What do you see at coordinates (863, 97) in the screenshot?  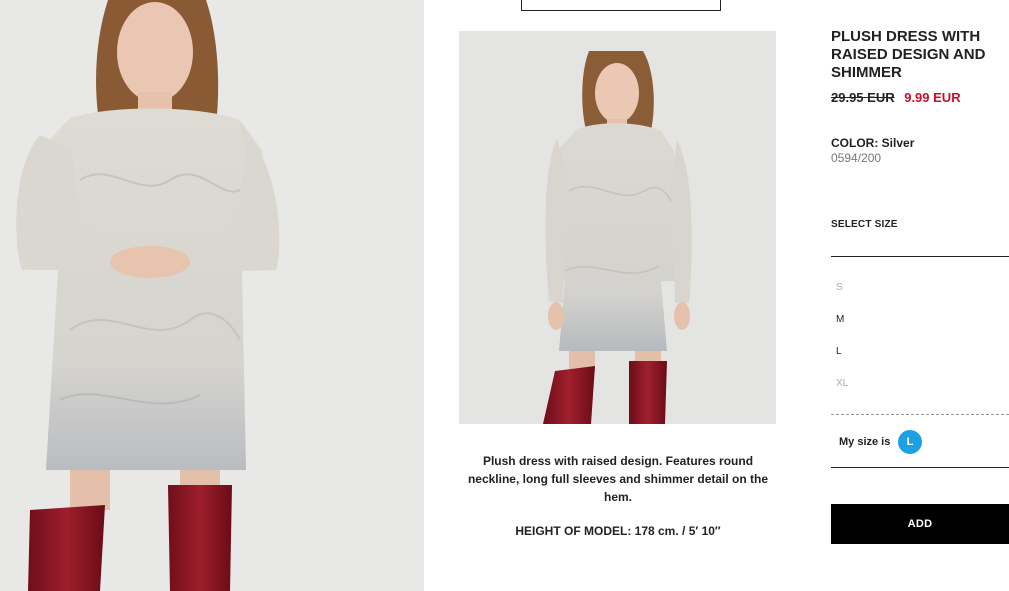 I see `old-price: 29.95 EUR` at bounding box center [863, 97].